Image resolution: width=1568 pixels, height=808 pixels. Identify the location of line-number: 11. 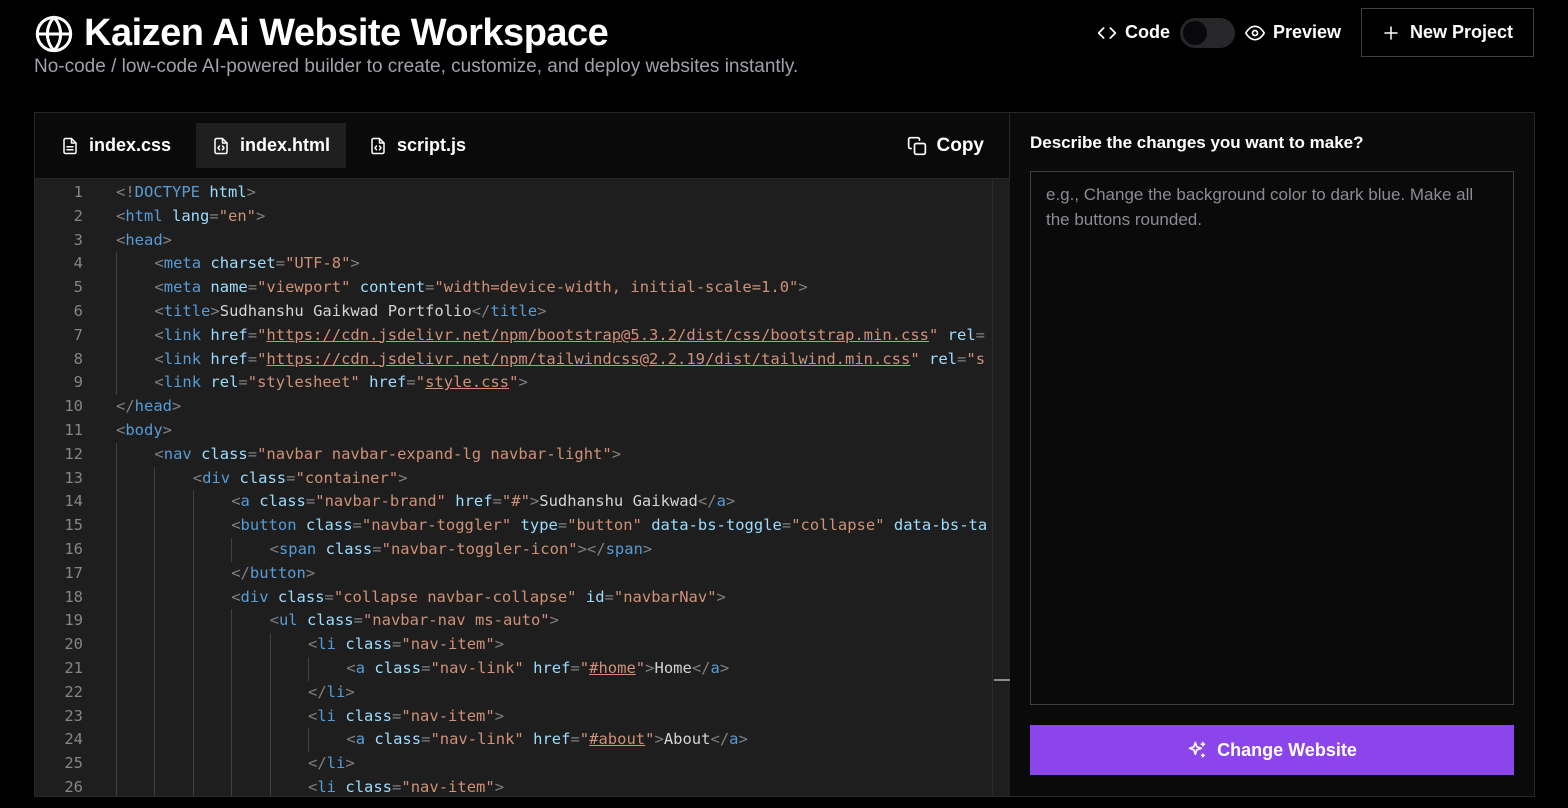
(73, 430).